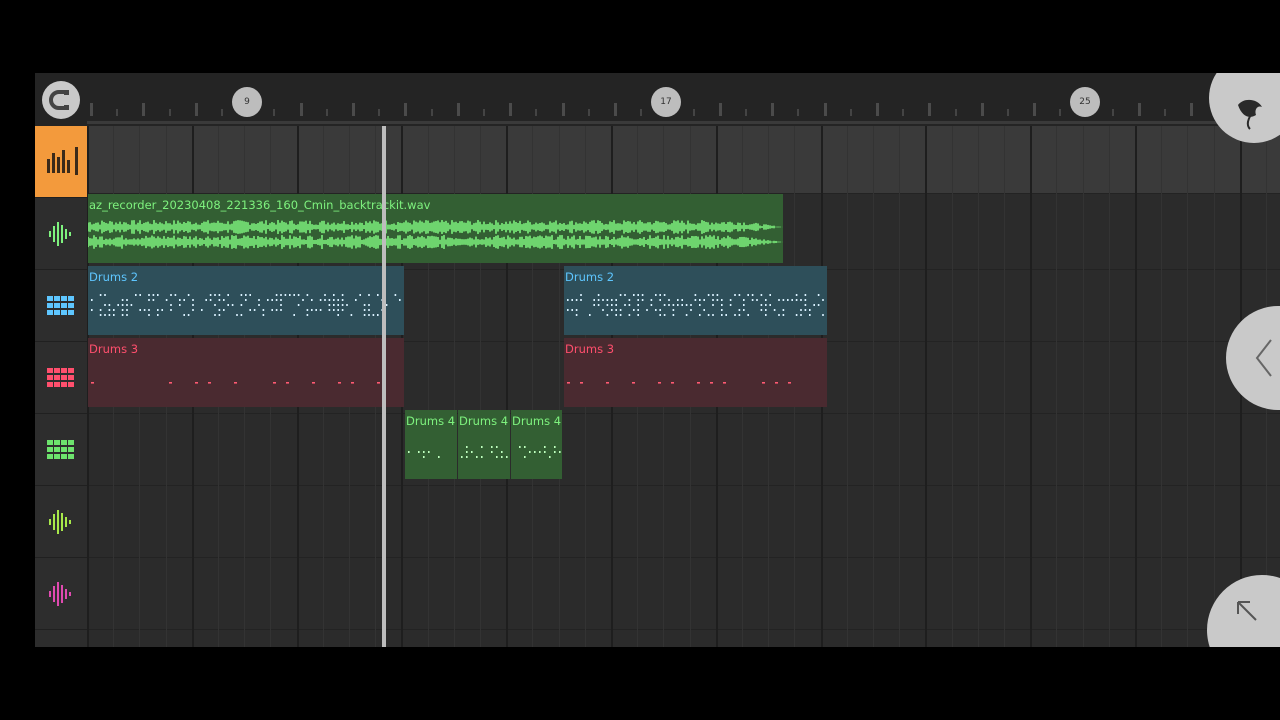 The height and width of the screenshot is (720, 1280). Describe the element at coordinates (61, 638) in the screenshot. I see `track-header-partial` at that location.